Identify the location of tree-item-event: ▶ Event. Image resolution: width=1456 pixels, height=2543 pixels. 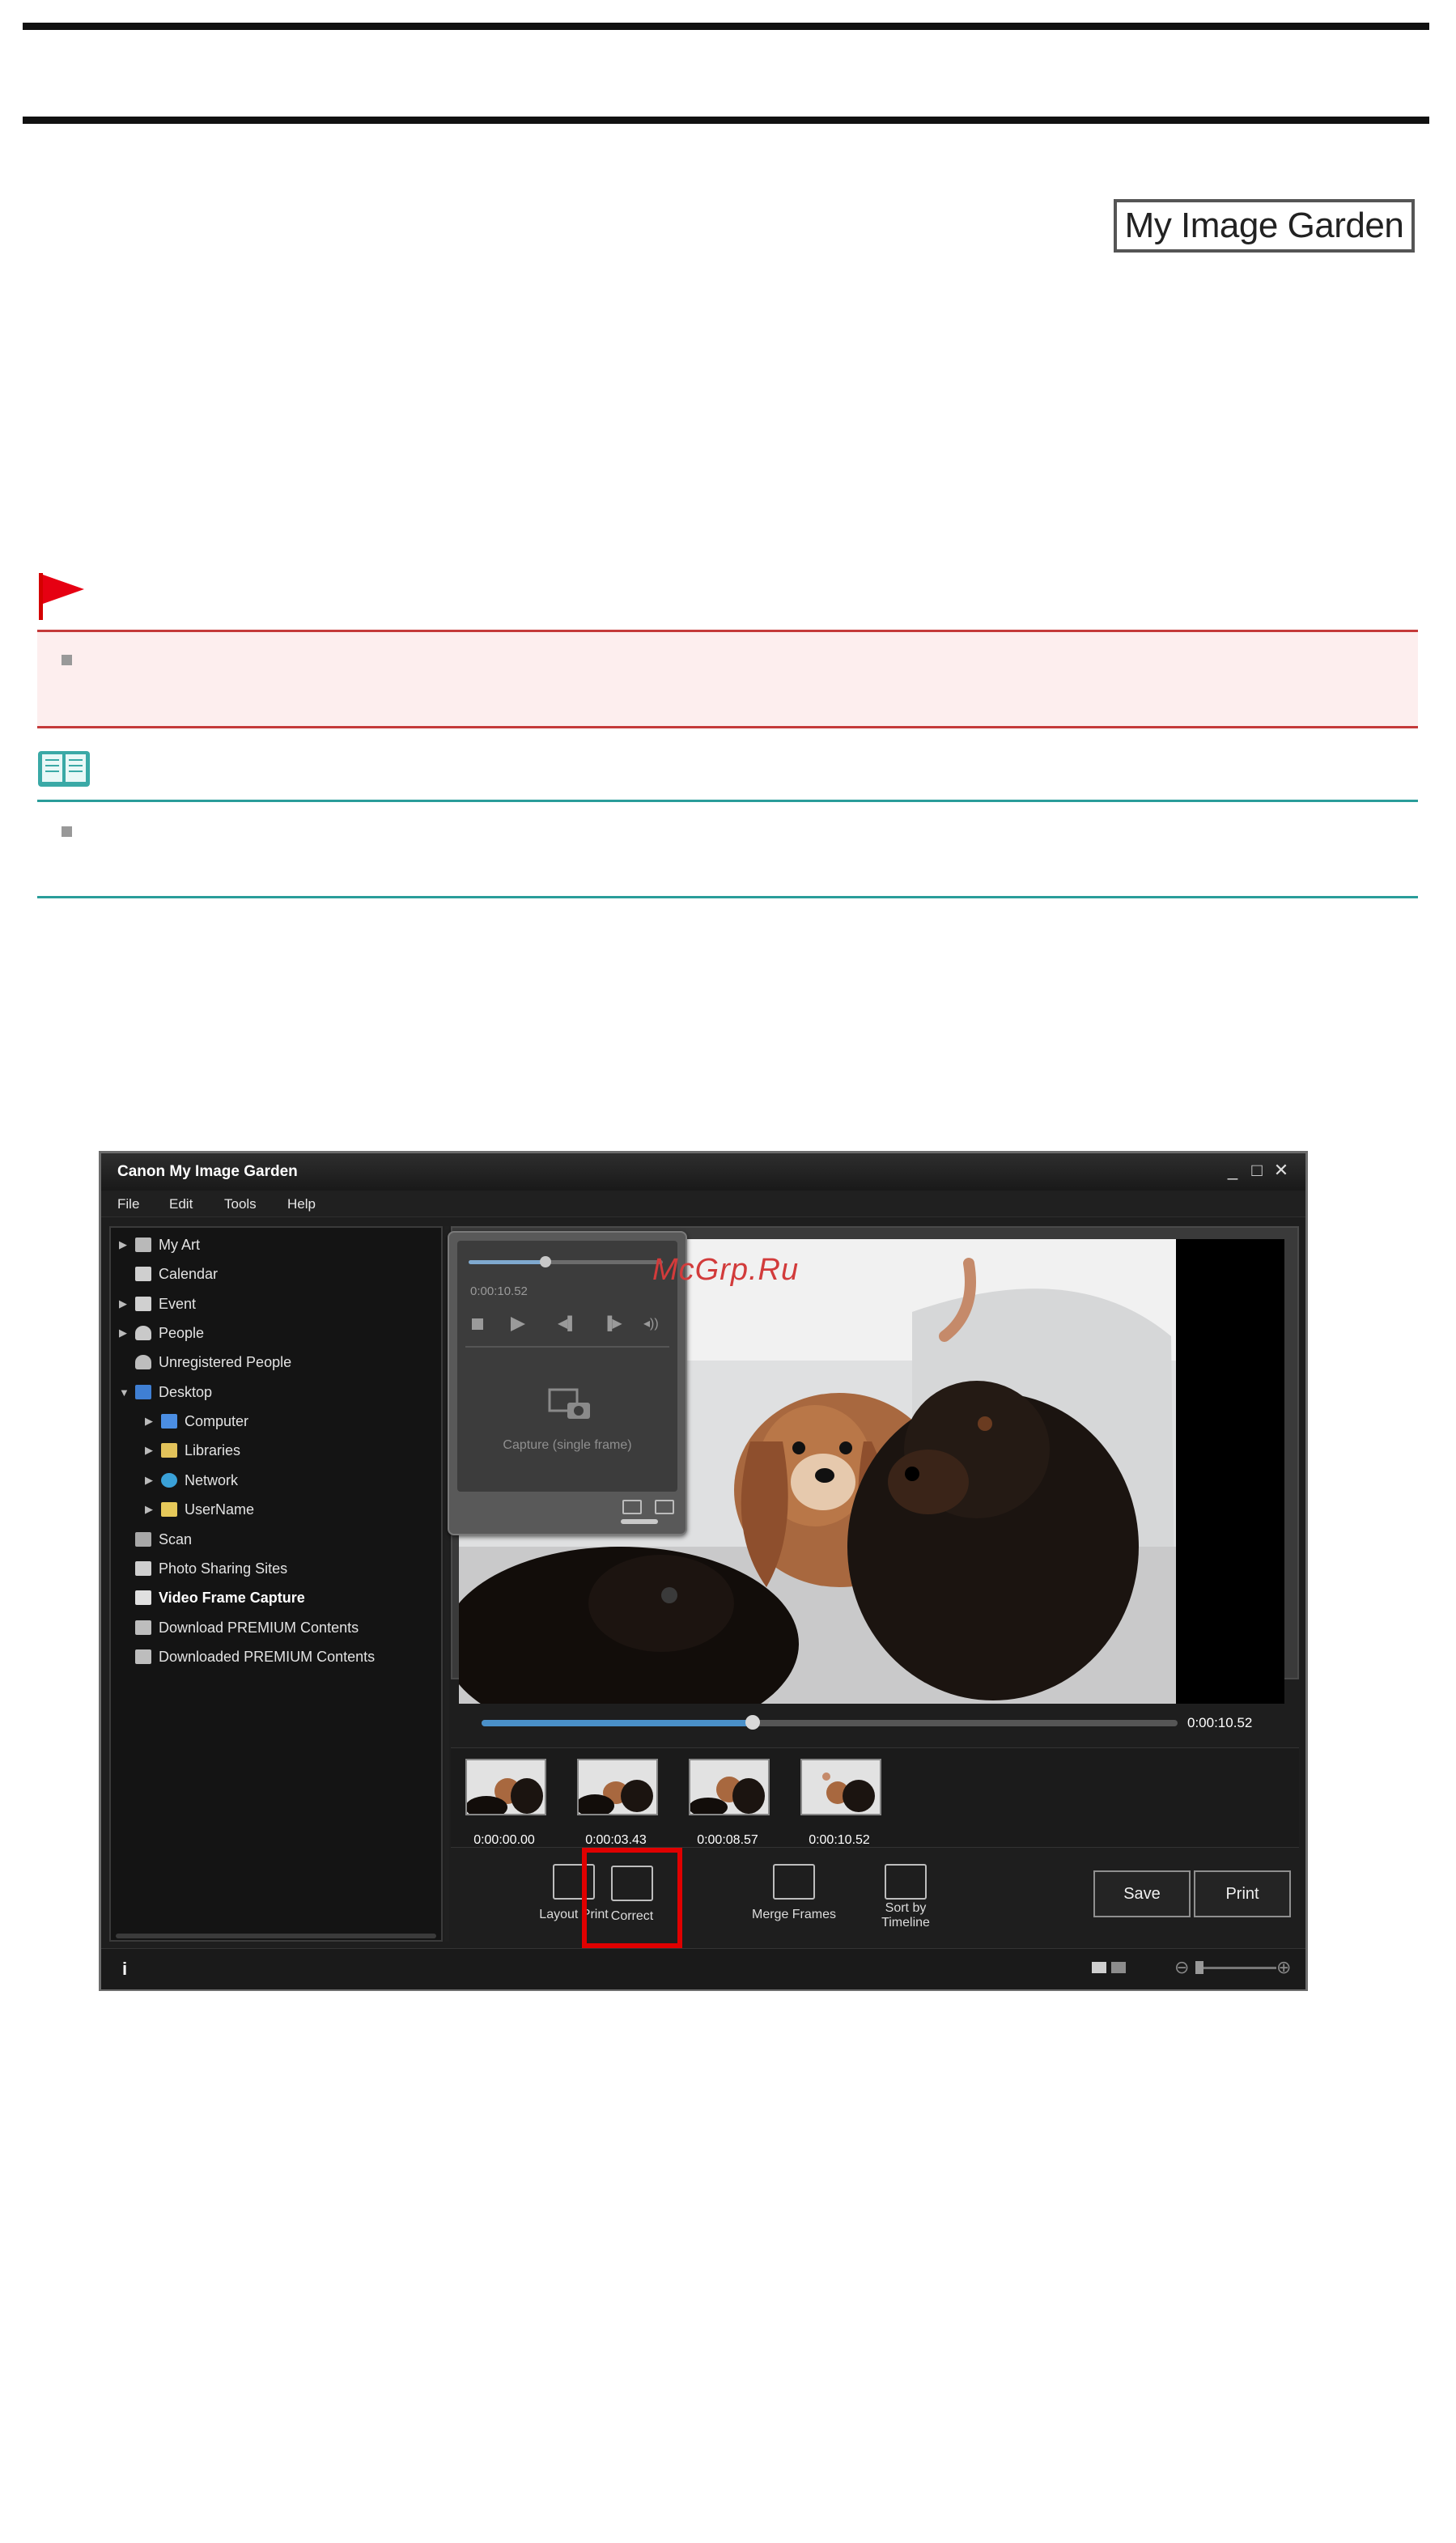
(157, 1304).